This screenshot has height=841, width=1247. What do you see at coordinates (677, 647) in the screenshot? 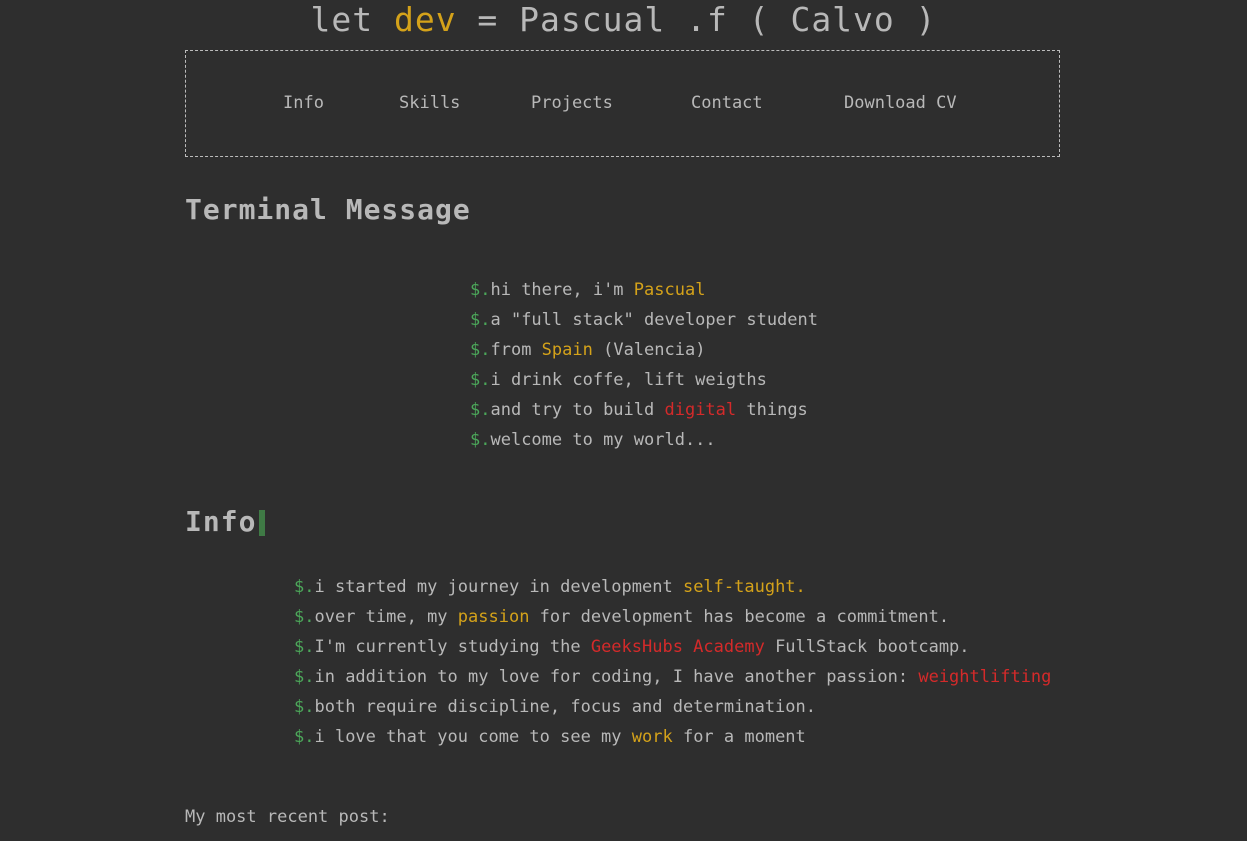
I see `info-line-highlight: GeeksHubs Academy` at bounding box center [677, 647].